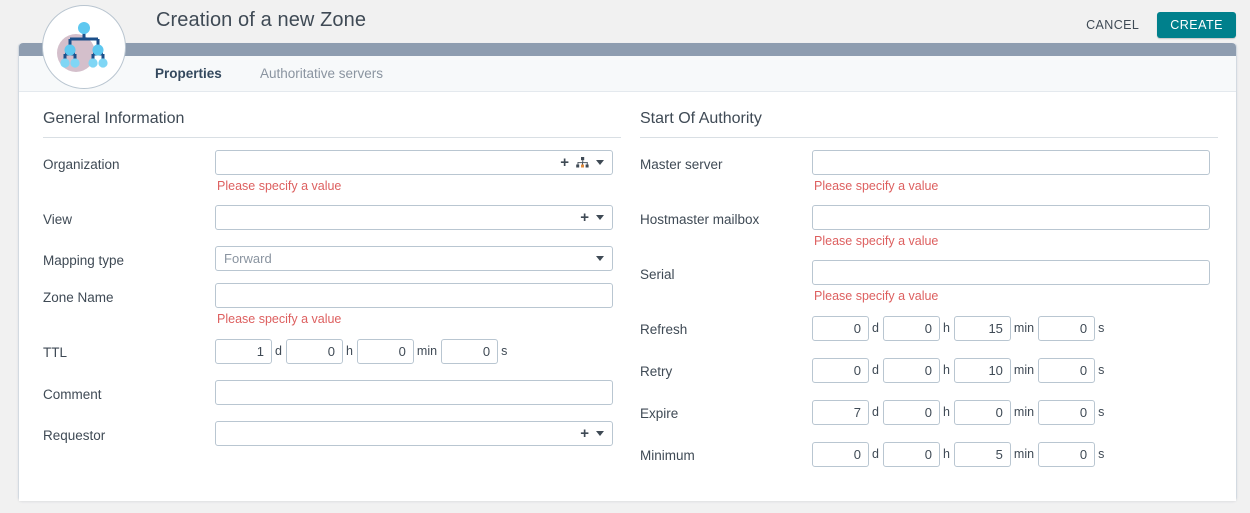 The height and width of the screenshot is (513, 1250). Describe the element at coordinates (659, 413) in the screenshot. I see `label-expire: Expire` at that location.